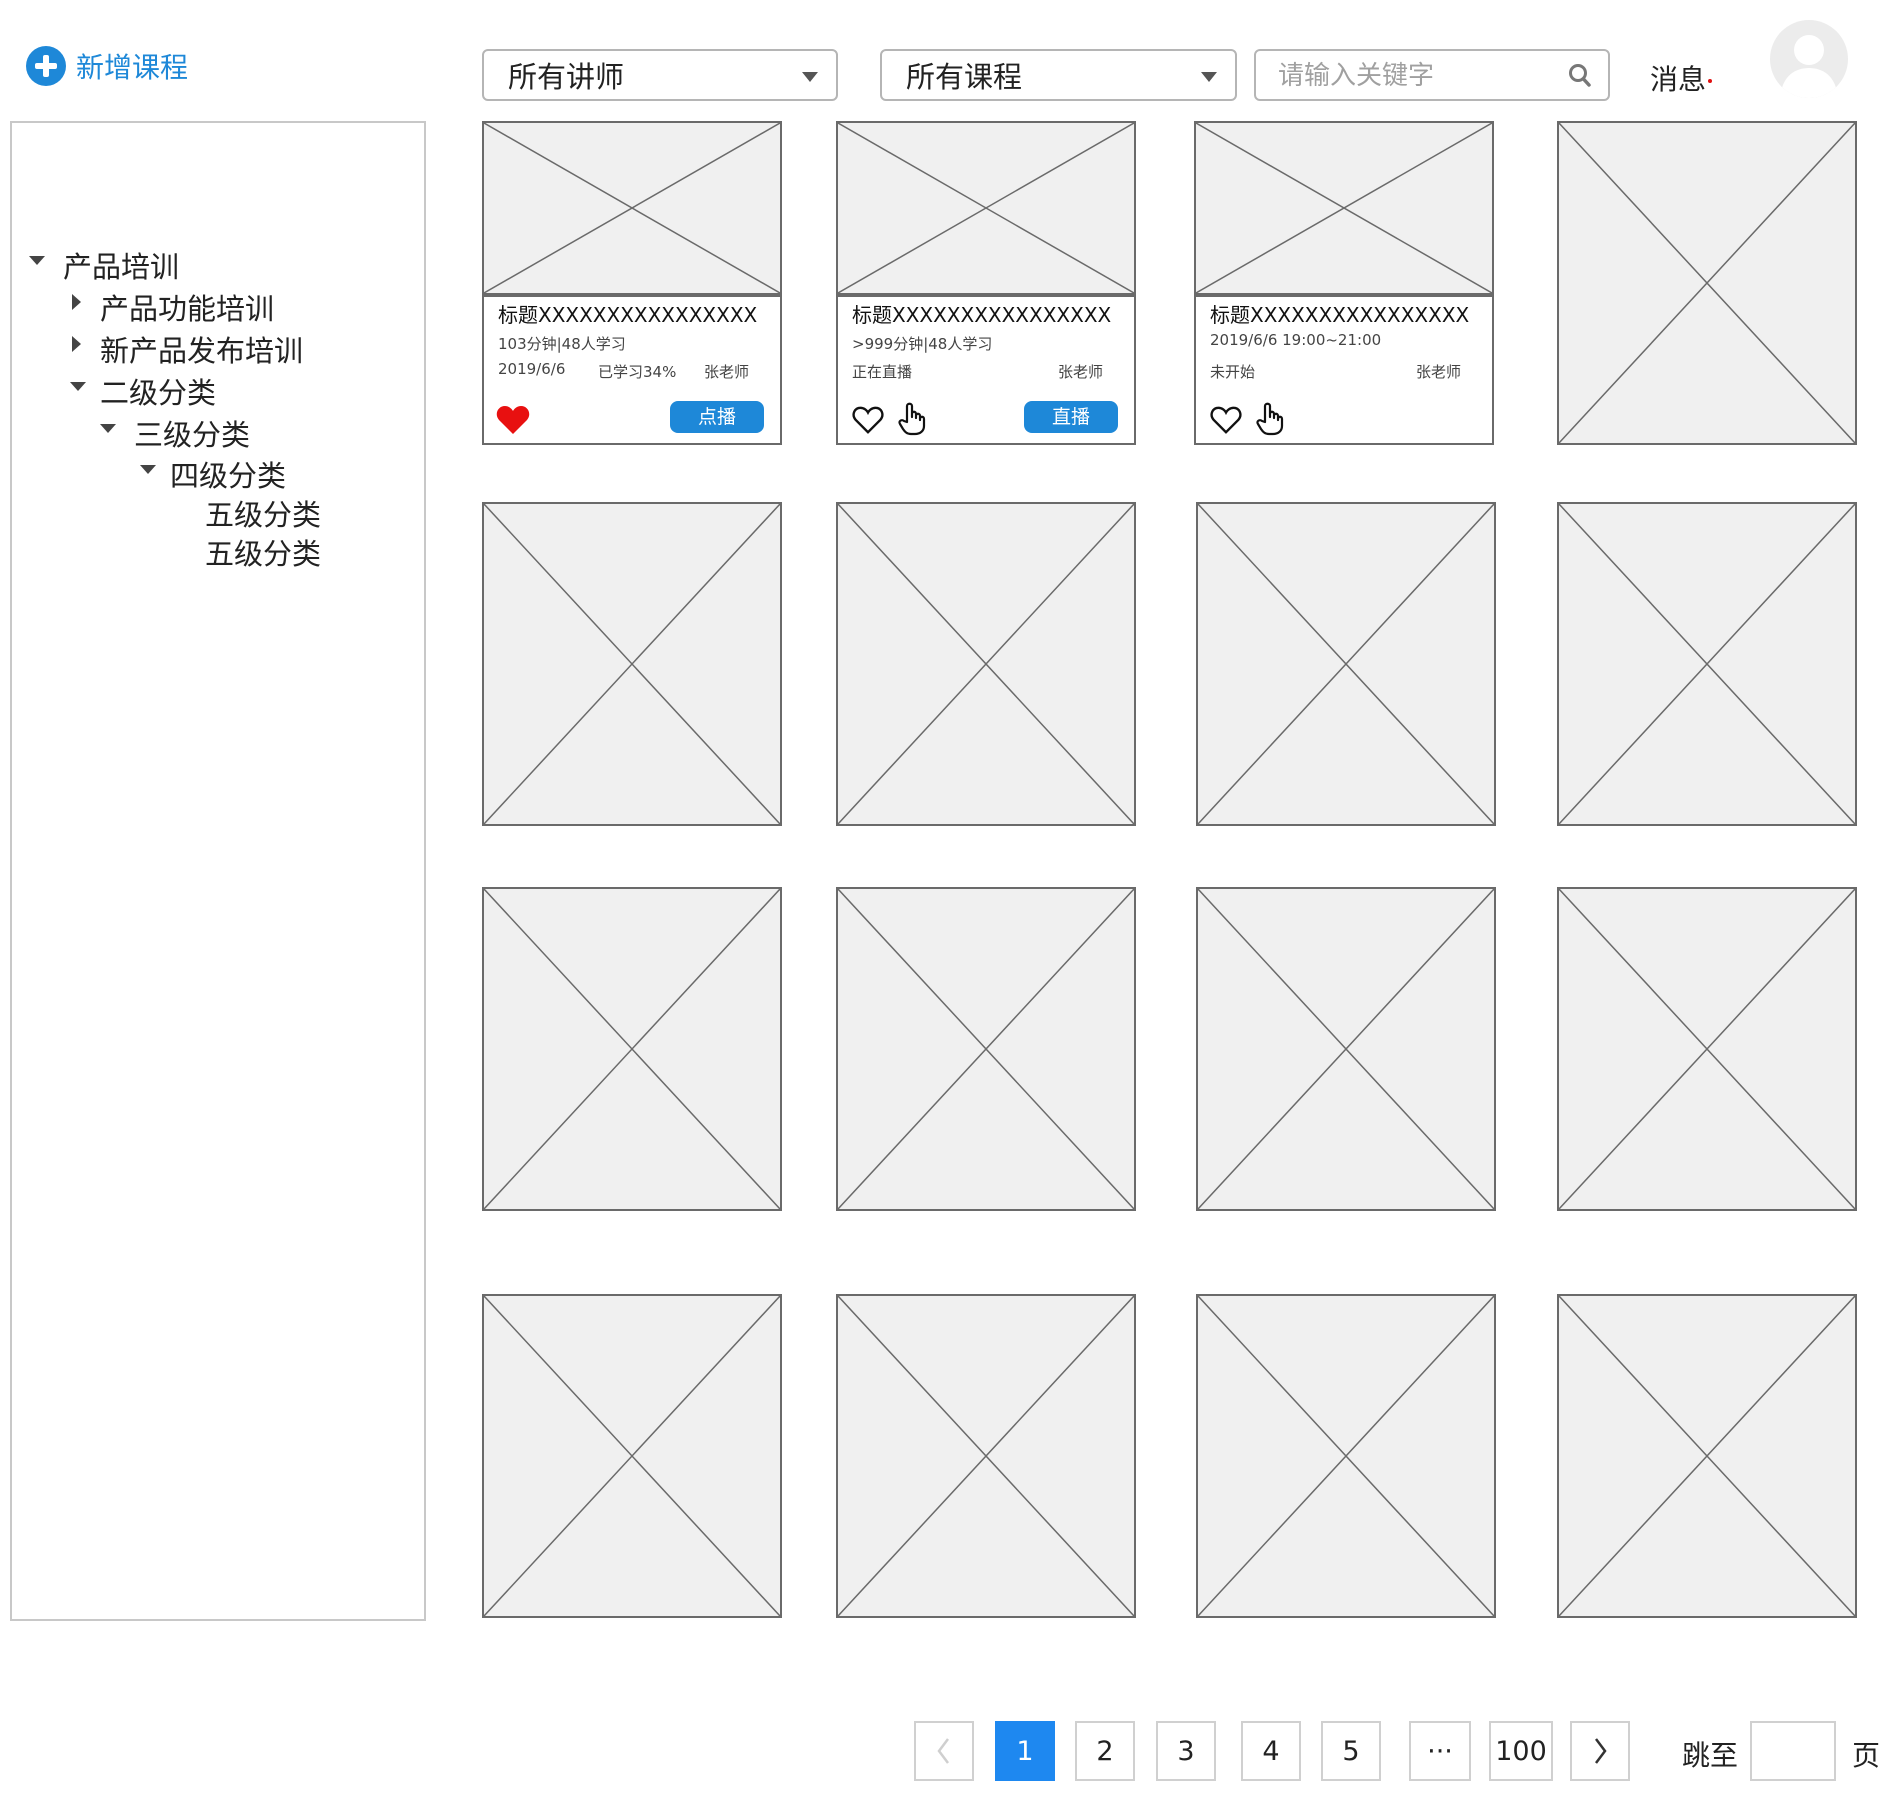 The height and width of the screenshot is (1812, 1892). I want to click on user-avatar-icon, so click(1809, 59).